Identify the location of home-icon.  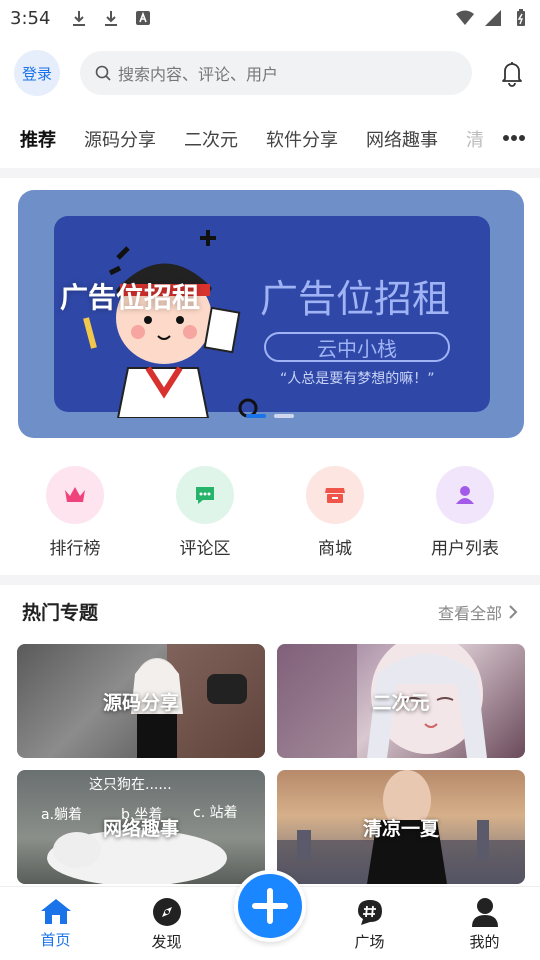
(55, 911).